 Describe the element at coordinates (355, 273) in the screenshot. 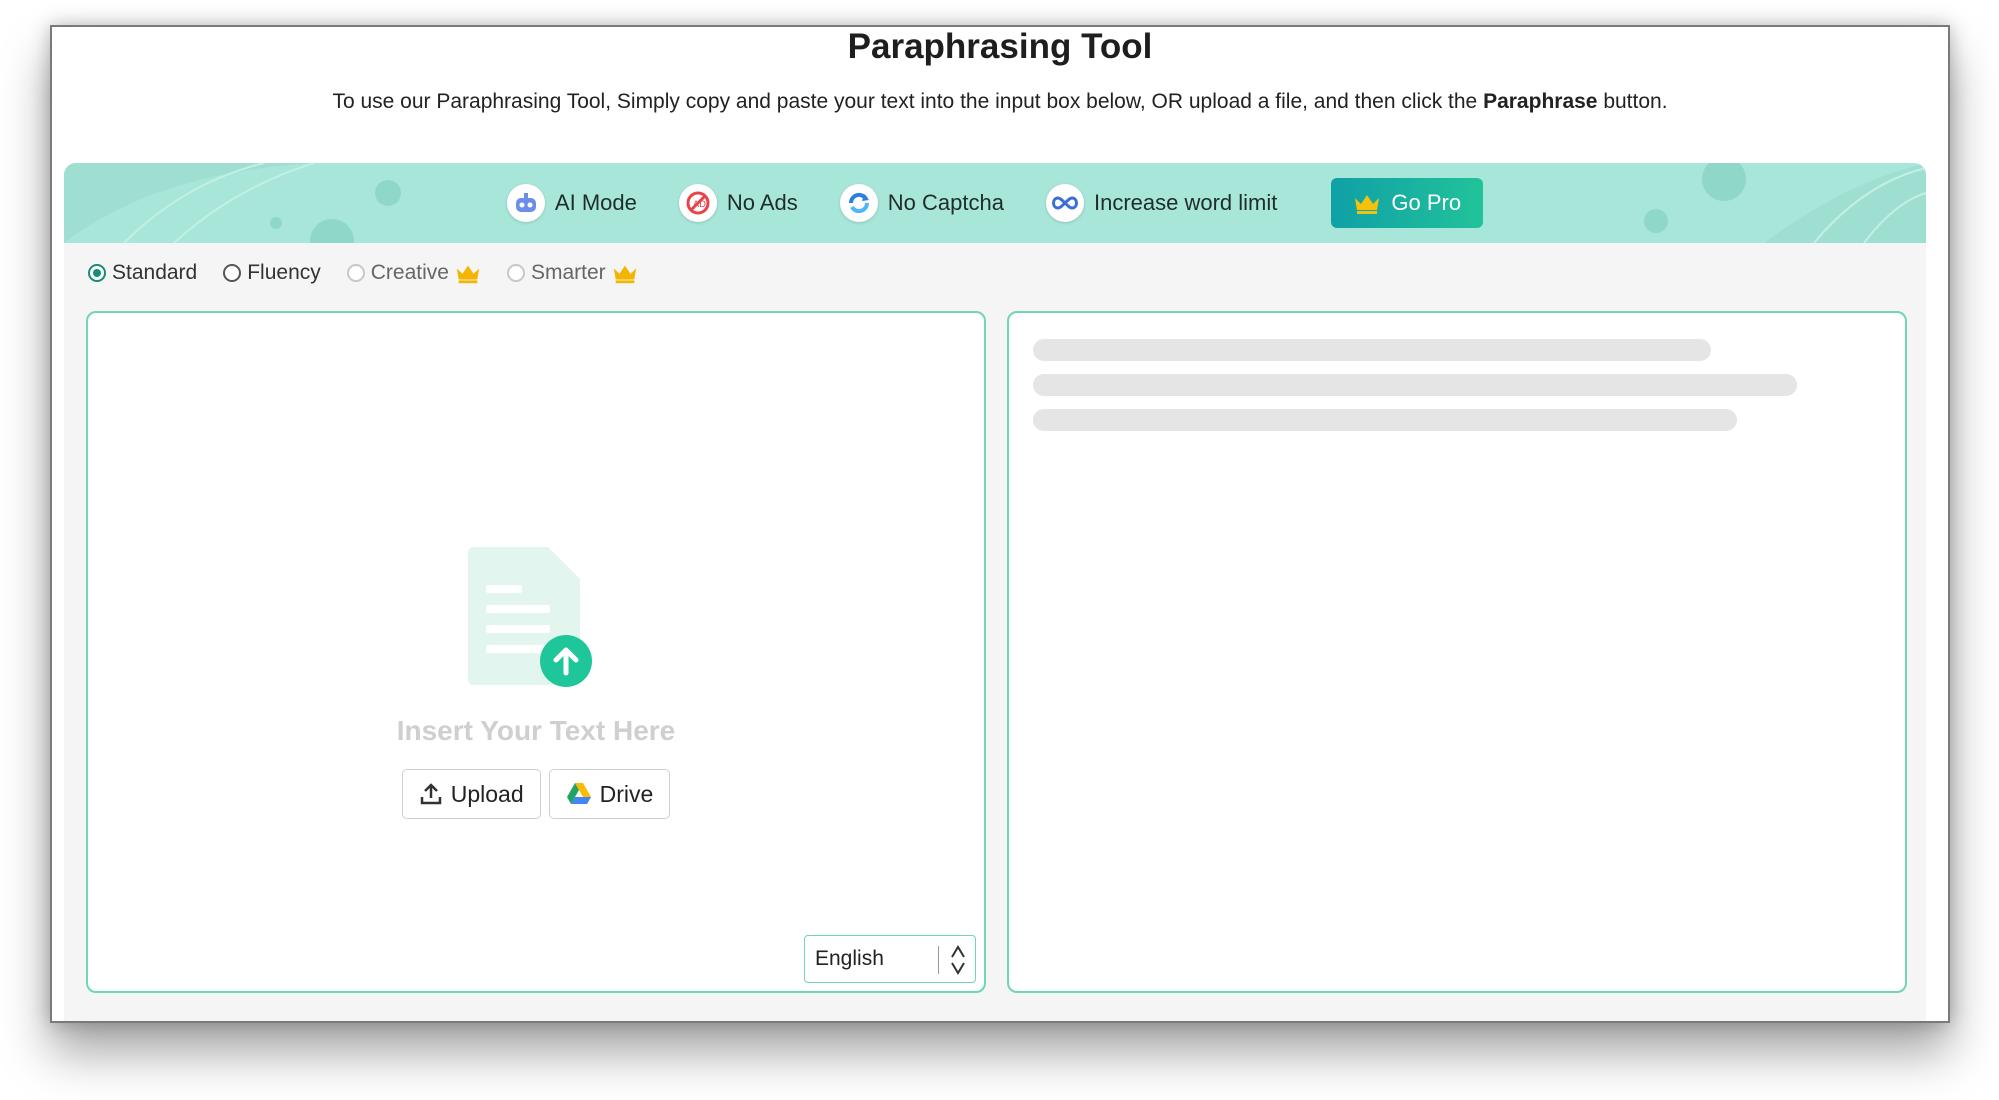

I see `radio-creative` at that location.